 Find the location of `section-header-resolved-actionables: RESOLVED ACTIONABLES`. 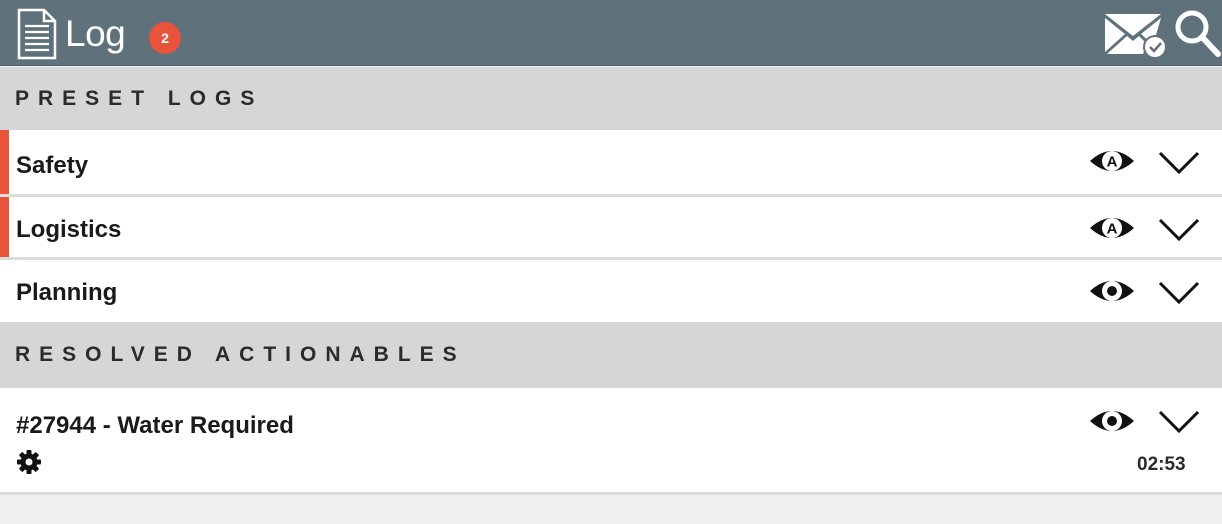

section-header-resolved-actionables: RESOLVED ACTIONABLES is located at coordinates (611, 355).